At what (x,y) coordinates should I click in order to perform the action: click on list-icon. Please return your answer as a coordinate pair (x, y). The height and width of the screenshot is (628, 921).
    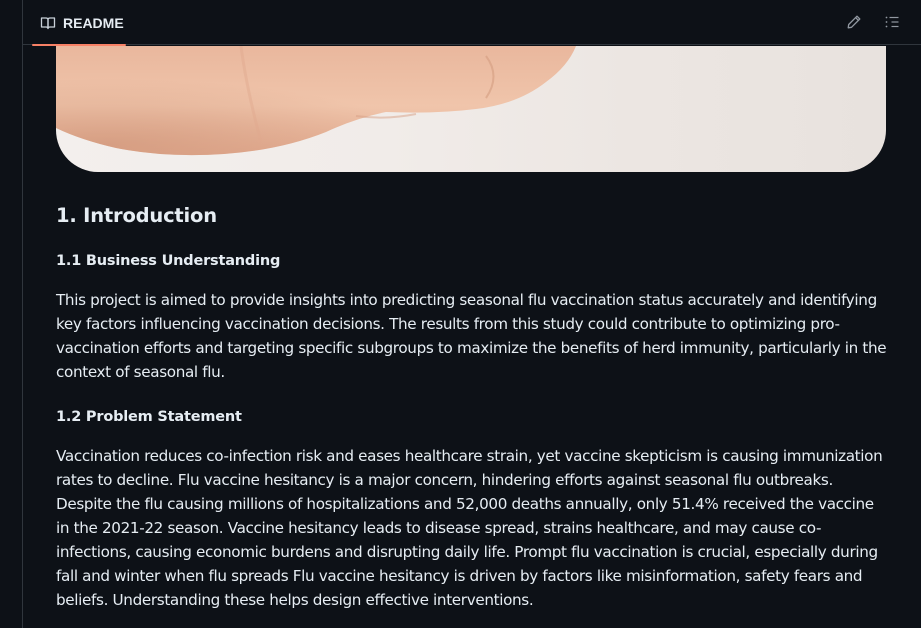
    Looking at the image, I should click on (892, 22).